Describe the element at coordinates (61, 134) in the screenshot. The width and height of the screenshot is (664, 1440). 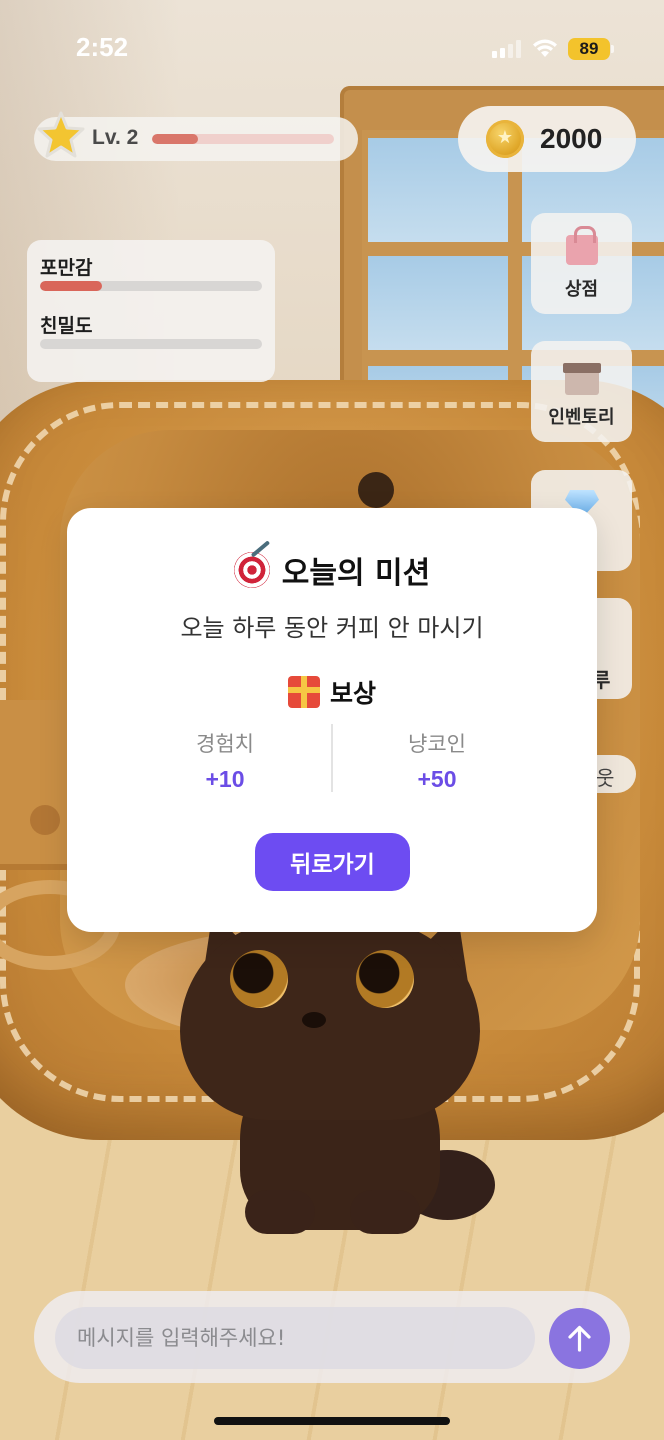
I see `star-icon` at that location.